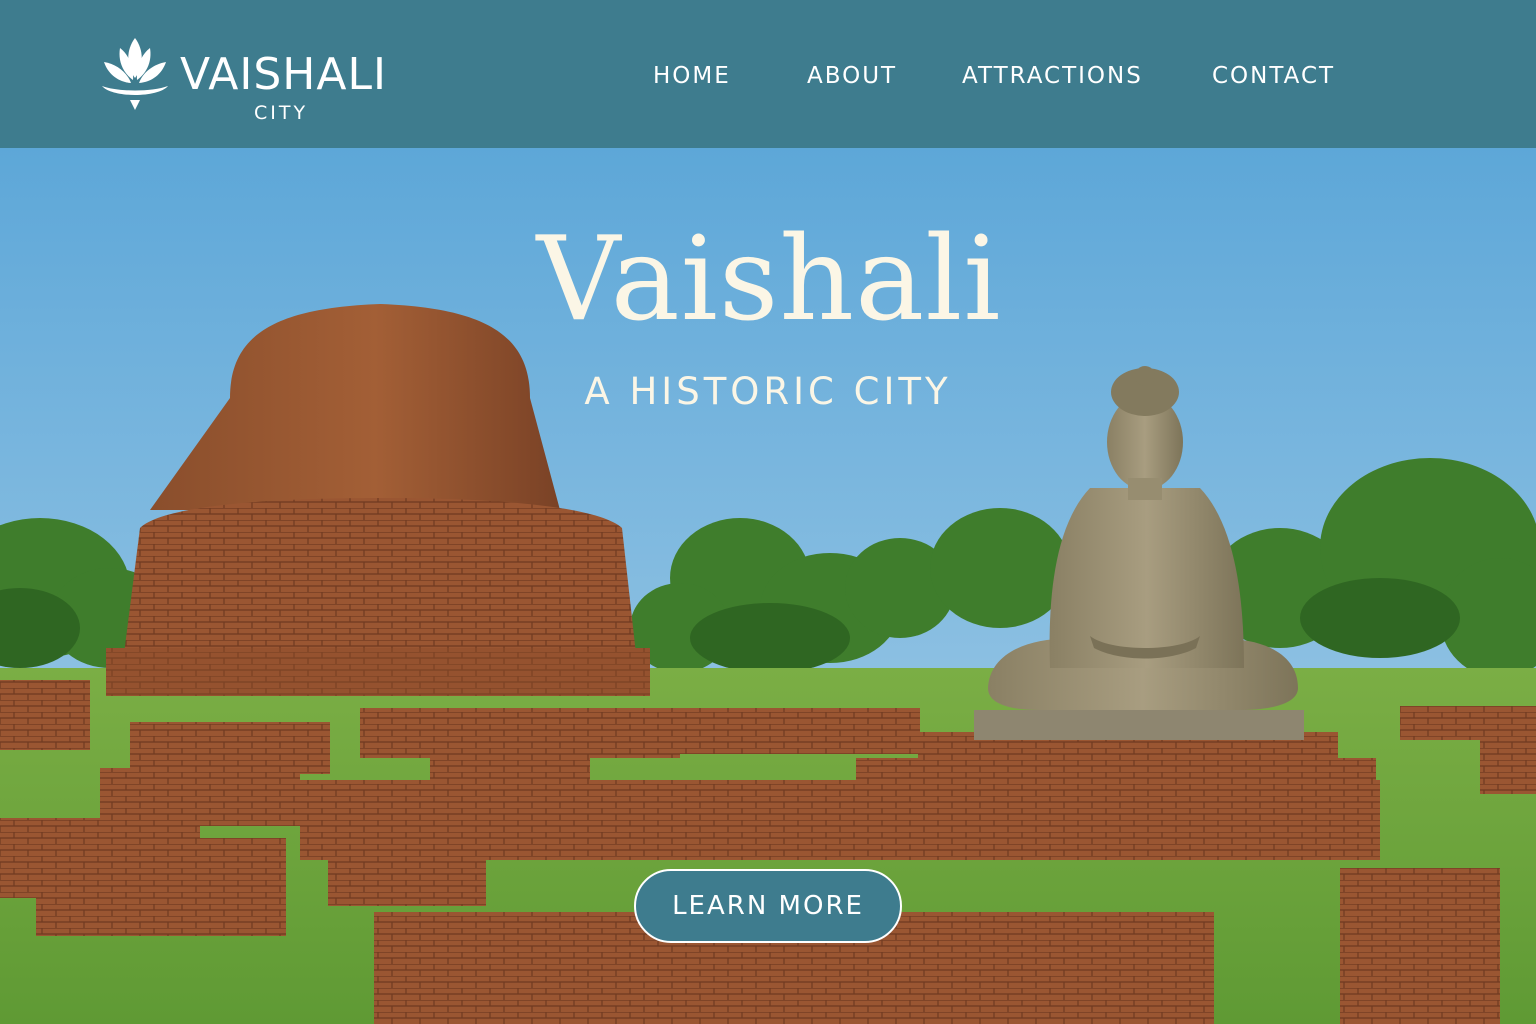  What do you see at coordinates (852, 76) in the screenshot?
I see `nav-about: ABOUT` at bounding box center [852, 76].